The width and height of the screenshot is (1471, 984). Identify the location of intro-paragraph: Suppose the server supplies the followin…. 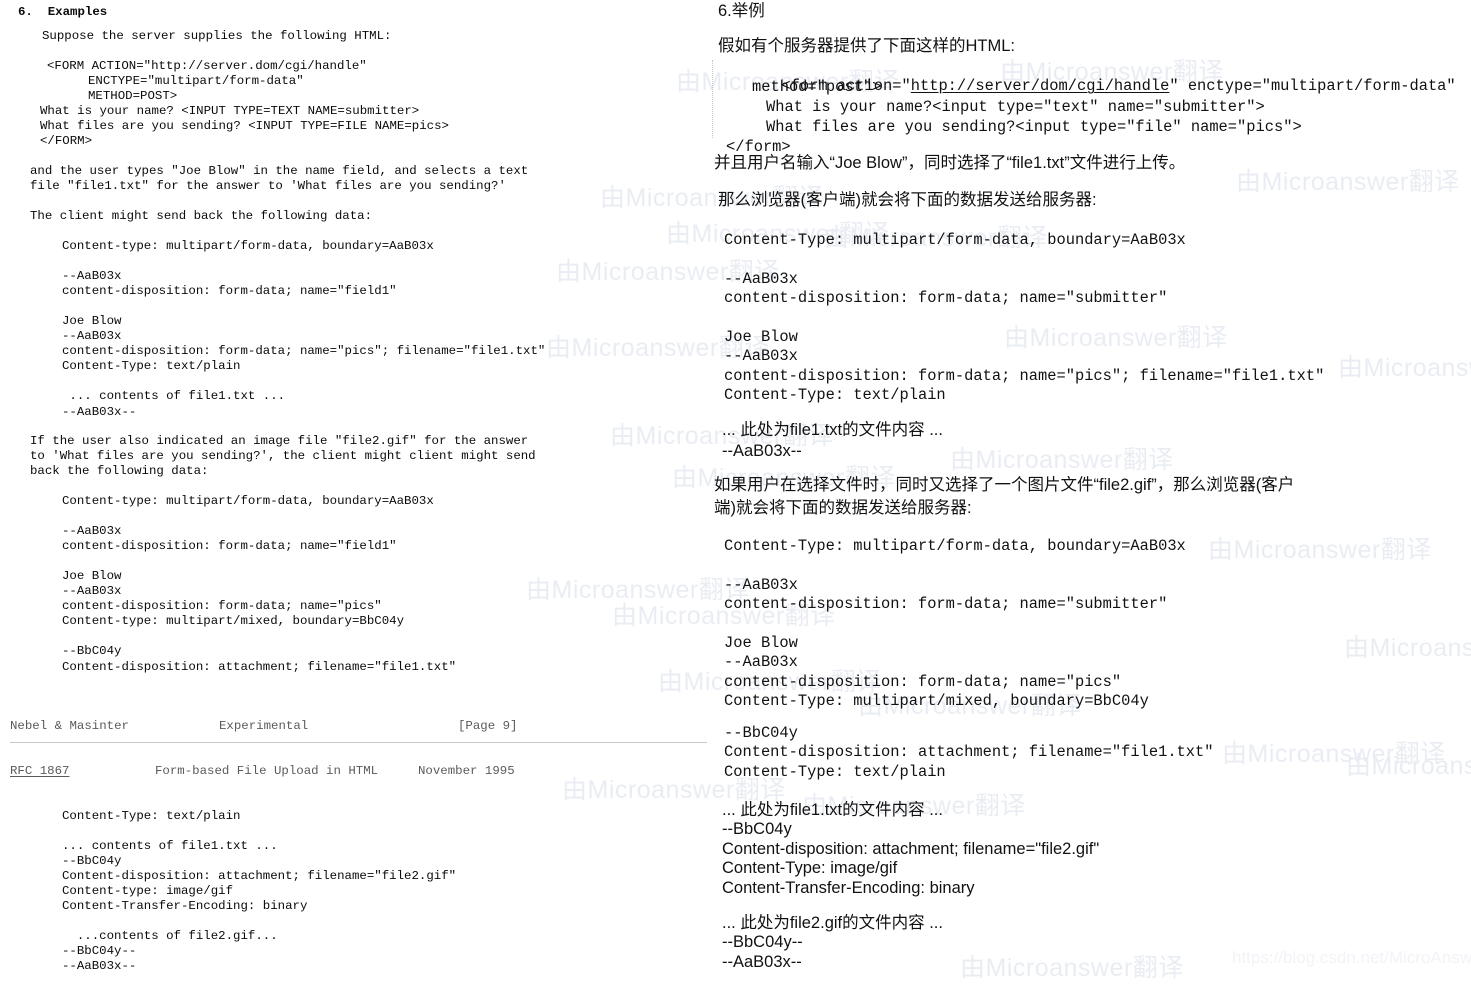
(217, 36).